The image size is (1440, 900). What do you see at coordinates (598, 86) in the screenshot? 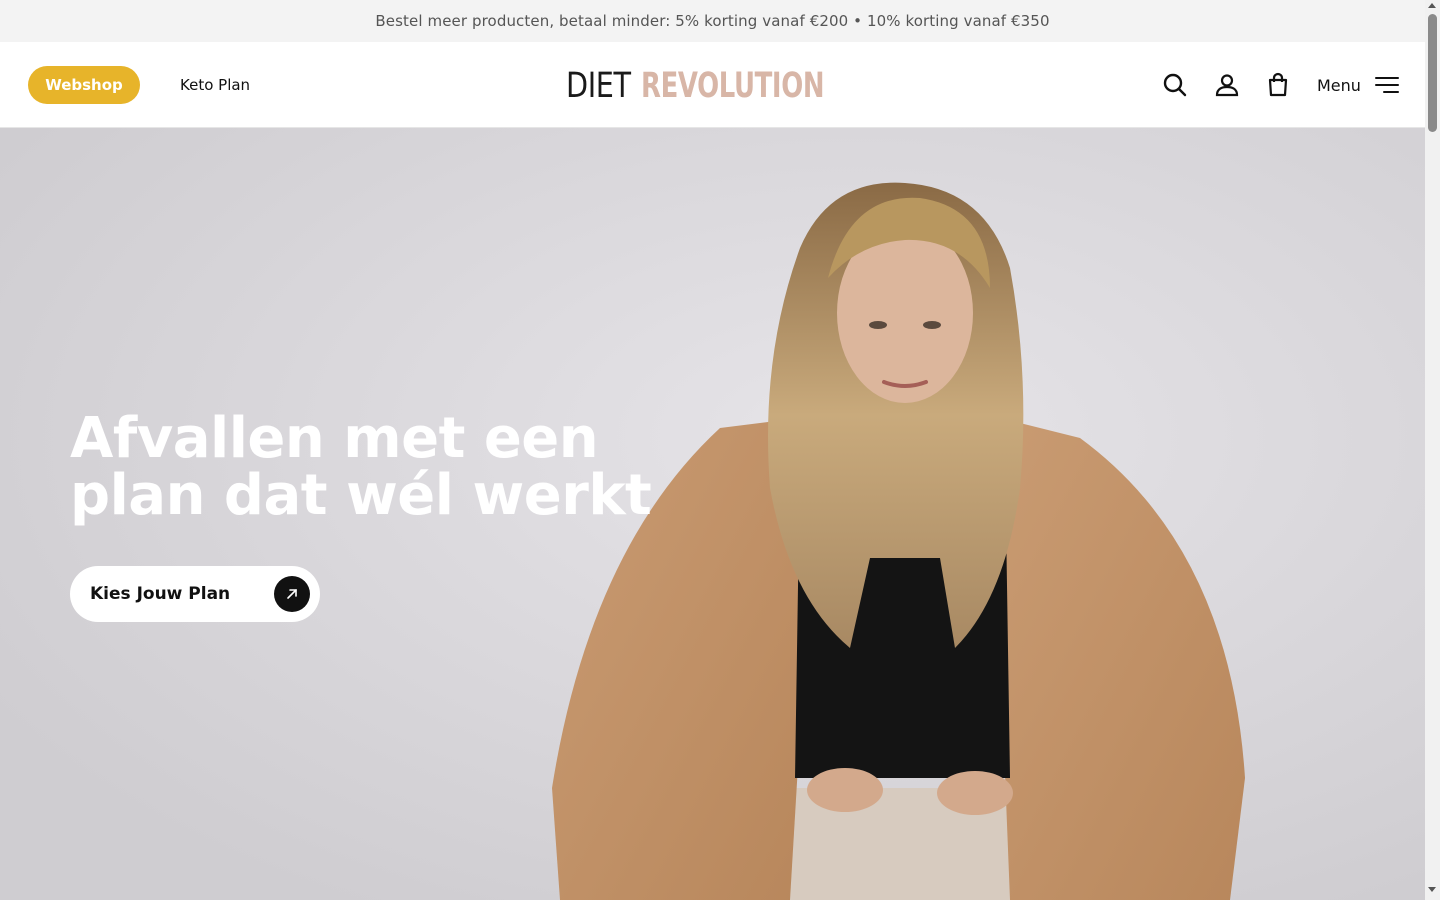
I see `logo-word-diet: DIET` at bounding box center [598, 86].